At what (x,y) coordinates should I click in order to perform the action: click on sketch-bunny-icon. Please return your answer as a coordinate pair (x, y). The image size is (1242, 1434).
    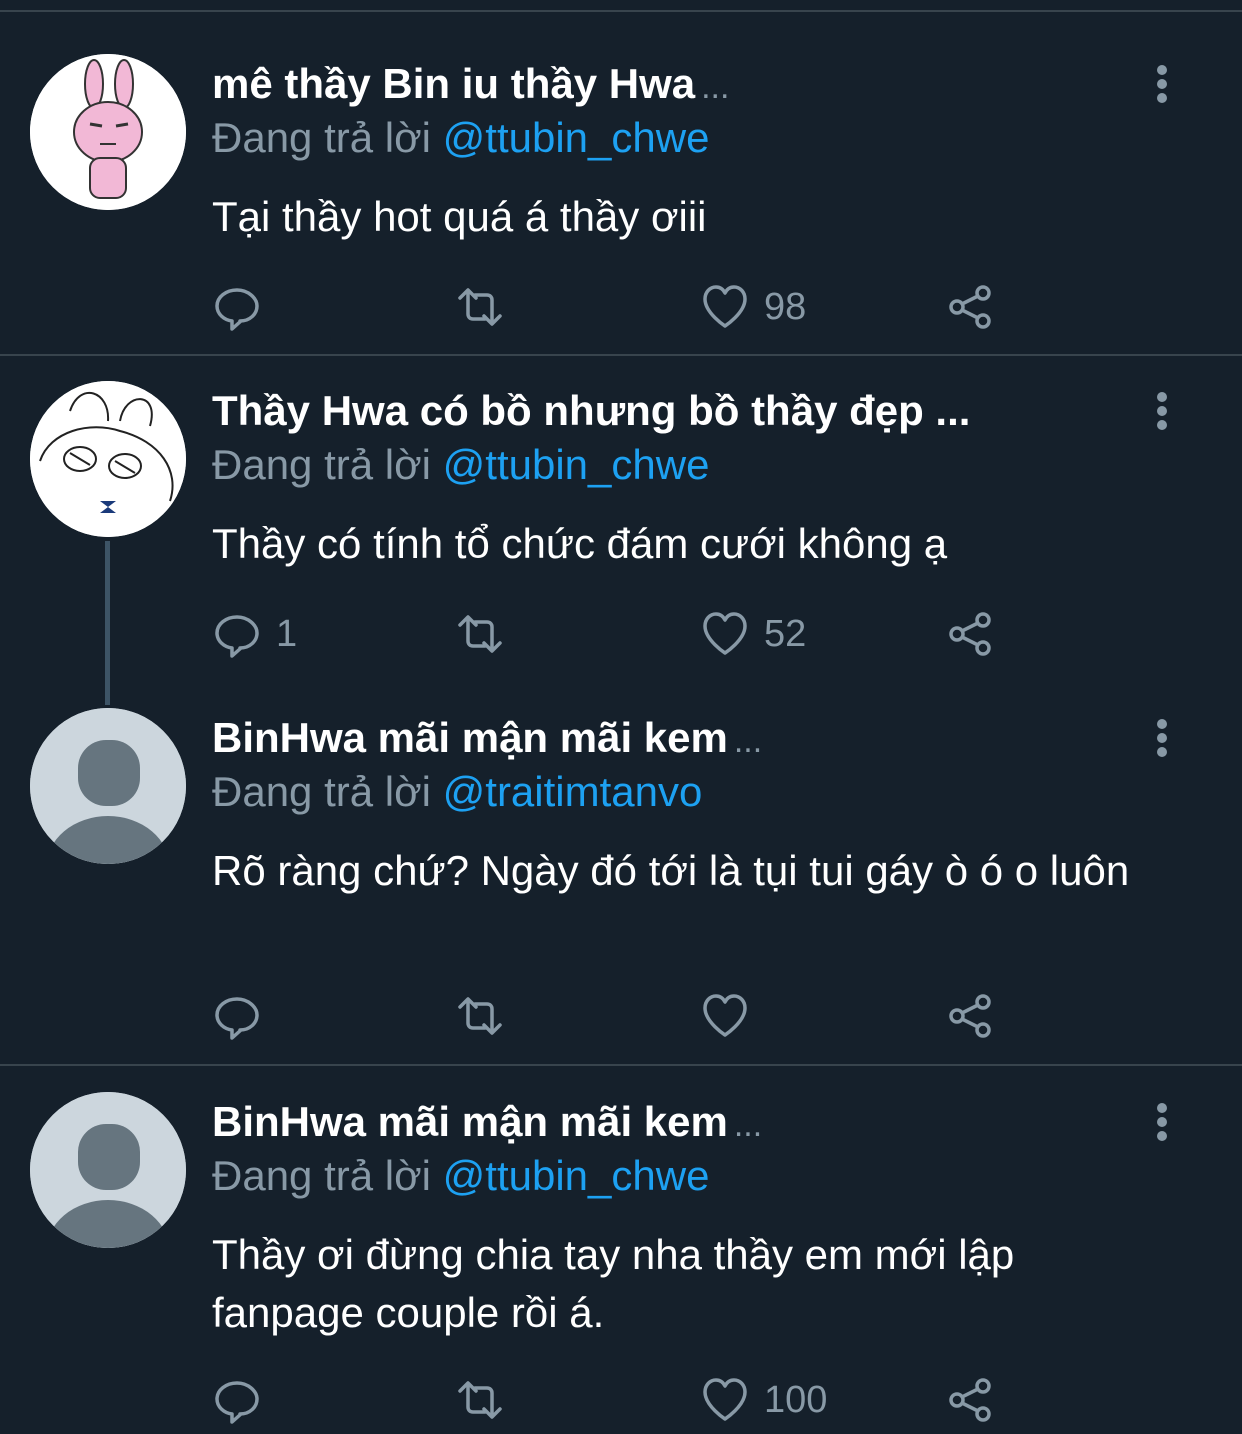
    Looking at the image, I should click on (108, 459).